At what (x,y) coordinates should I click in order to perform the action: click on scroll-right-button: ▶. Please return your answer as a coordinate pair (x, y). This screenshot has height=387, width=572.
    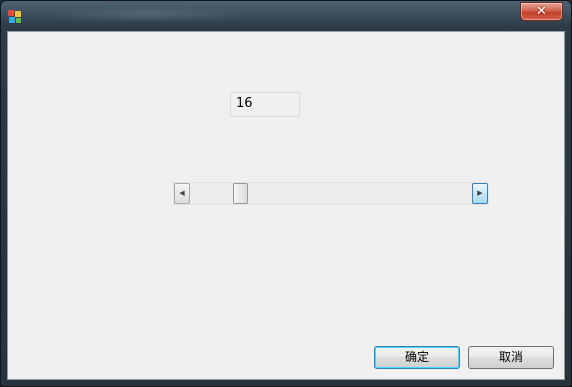
    Looking at the image, I should click on (480, 193).